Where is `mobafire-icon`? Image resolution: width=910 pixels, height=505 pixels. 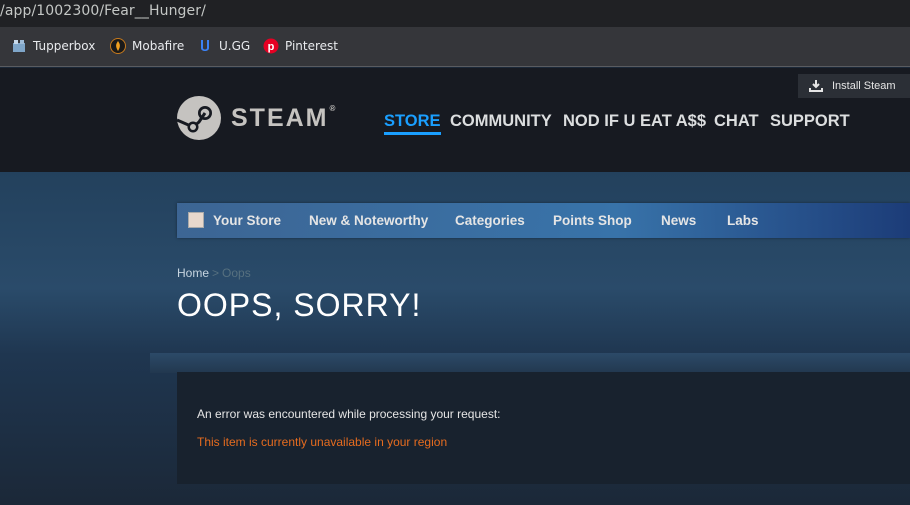
mobafire-icon is located at coordinates (118, 46).